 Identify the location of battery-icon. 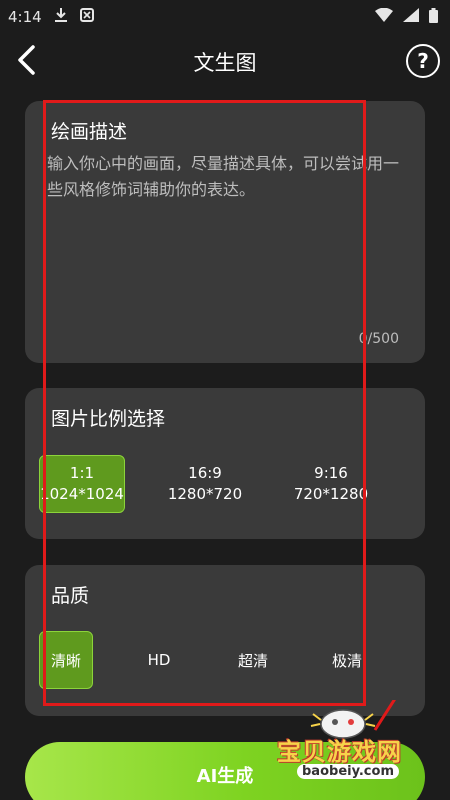
(433, 17).